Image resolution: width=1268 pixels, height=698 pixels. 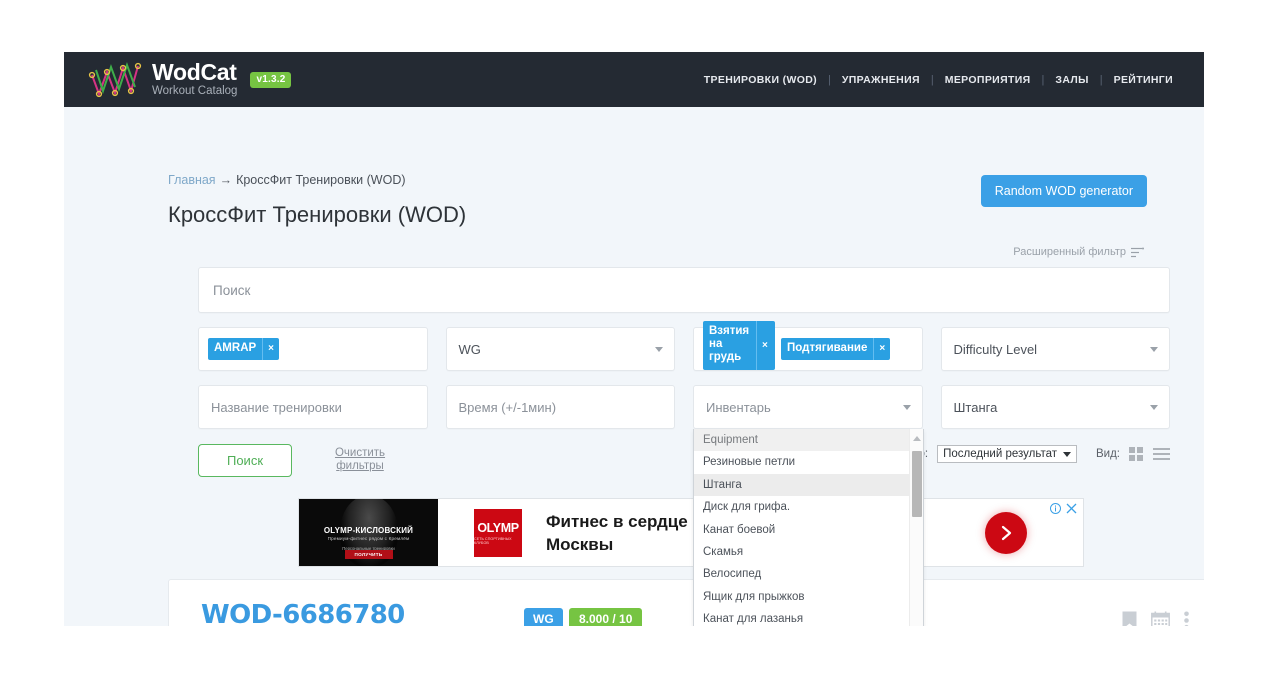 What do you see at coordinates (1137, 252) in the screenshot?
I see `filter-sliders-icon` at bounding box center [1137, 252].